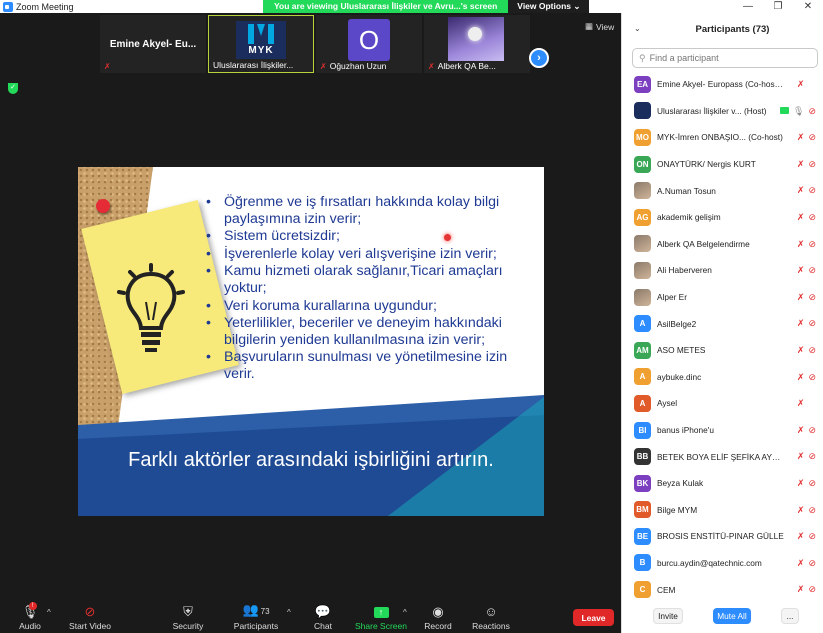  I want to click on participant-row: Ali Haberveren ✗ ⊘, so click(722, 270).